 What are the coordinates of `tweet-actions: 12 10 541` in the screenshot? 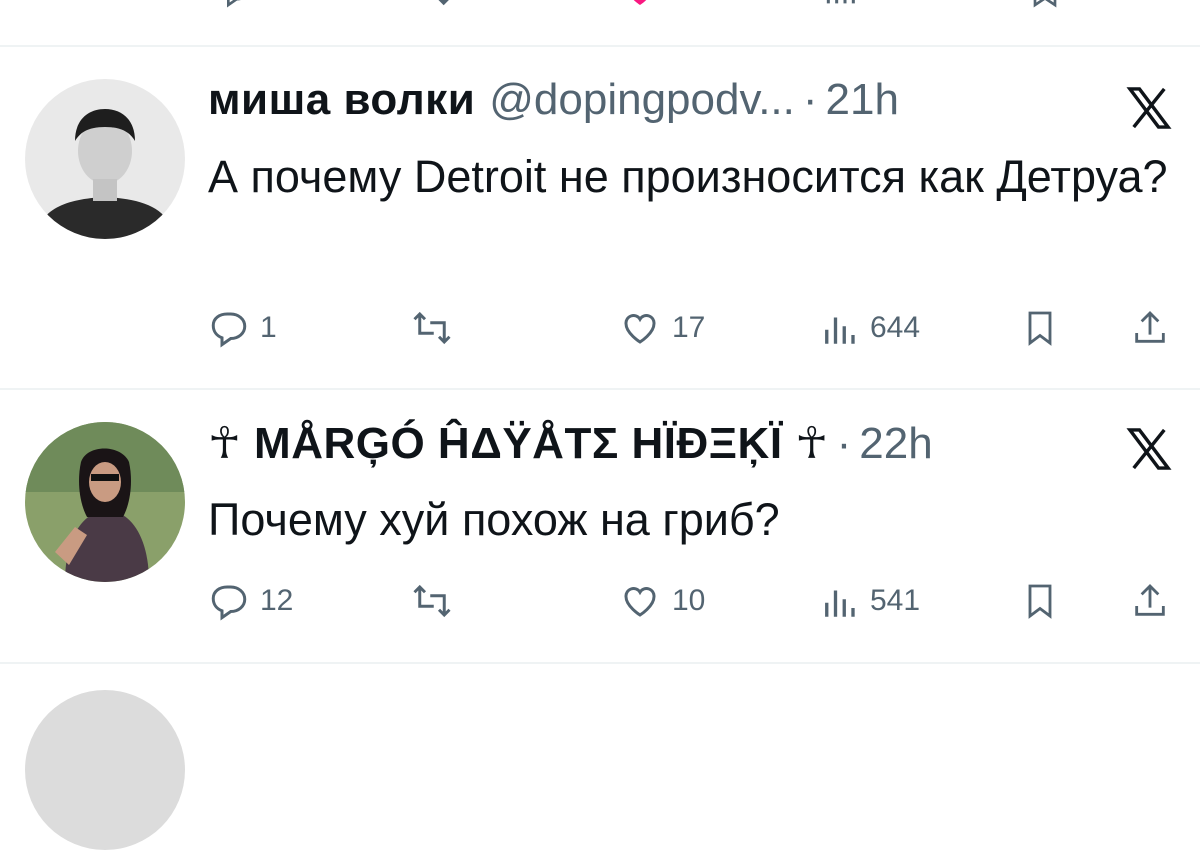 It's located at (693, 602).